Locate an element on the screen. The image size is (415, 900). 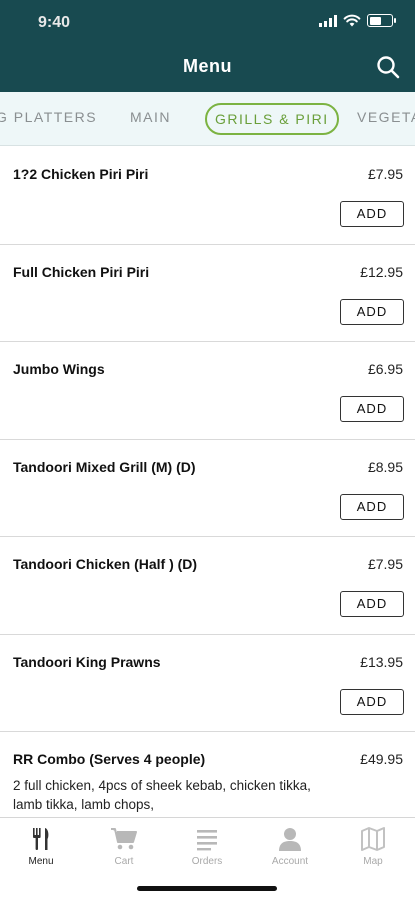
item-name: Jumbo Wings is located at coordinates (59, 369).